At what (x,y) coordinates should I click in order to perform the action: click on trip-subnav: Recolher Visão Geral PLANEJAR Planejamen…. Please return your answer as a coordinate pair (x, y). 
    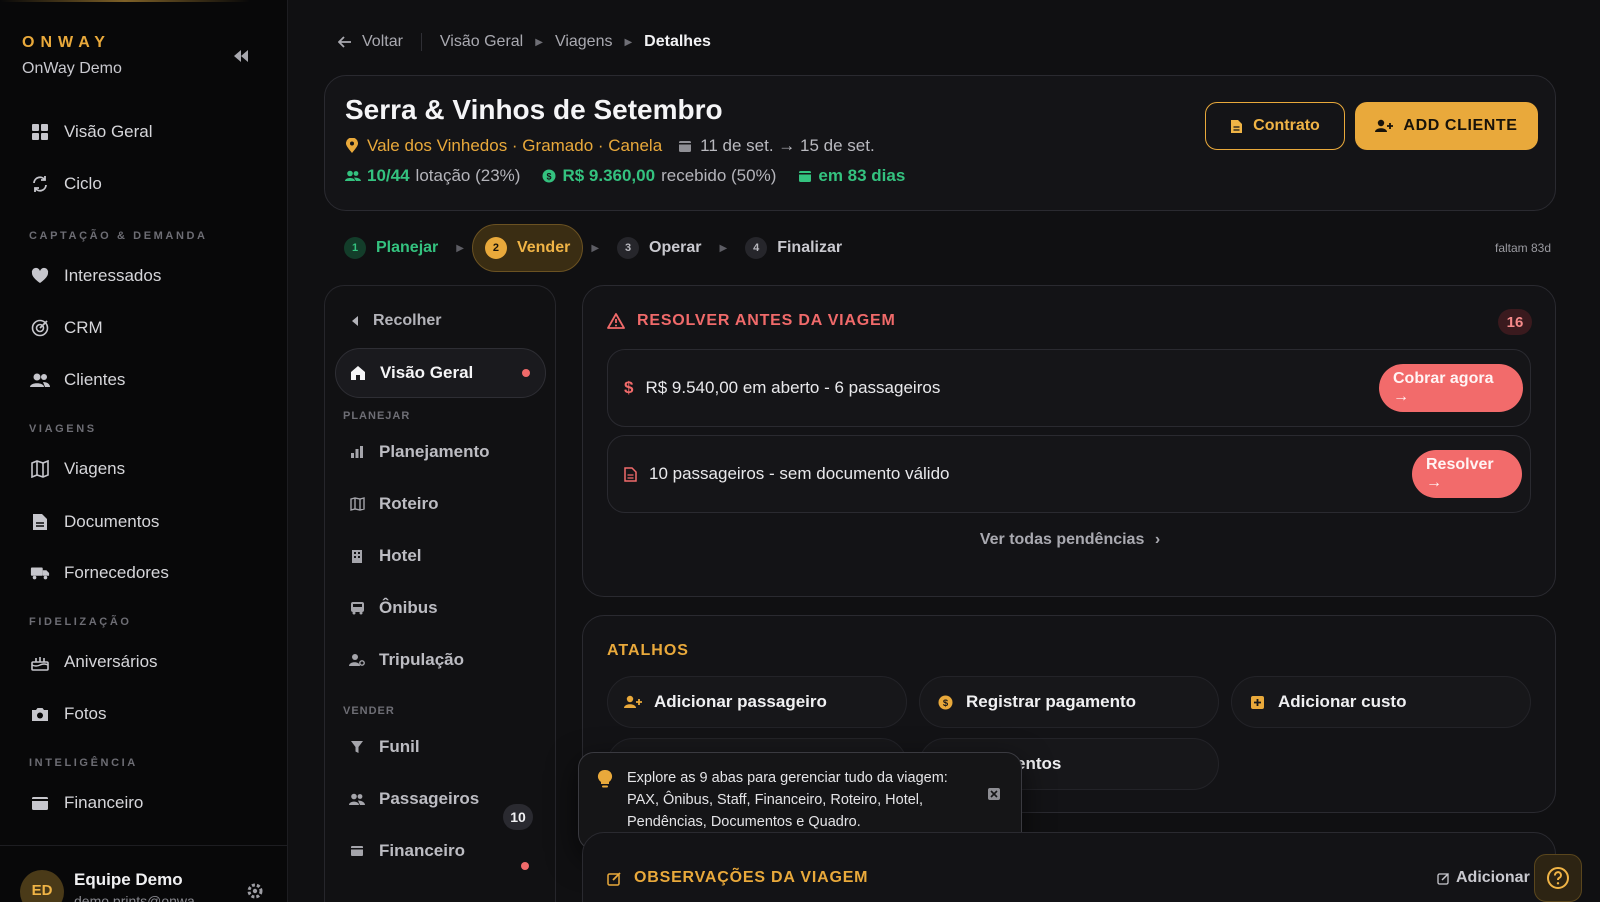
    Looking at the image, I should click on (440, 593).